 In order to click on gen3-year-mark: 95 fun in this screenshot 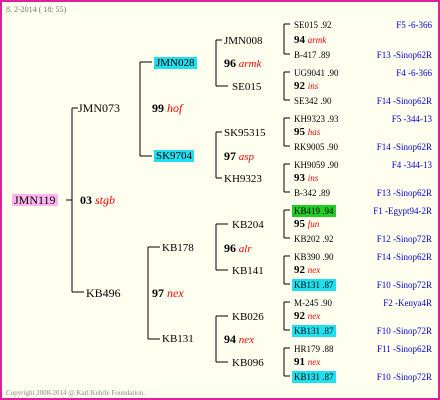, I will do `click(306, 224)`.